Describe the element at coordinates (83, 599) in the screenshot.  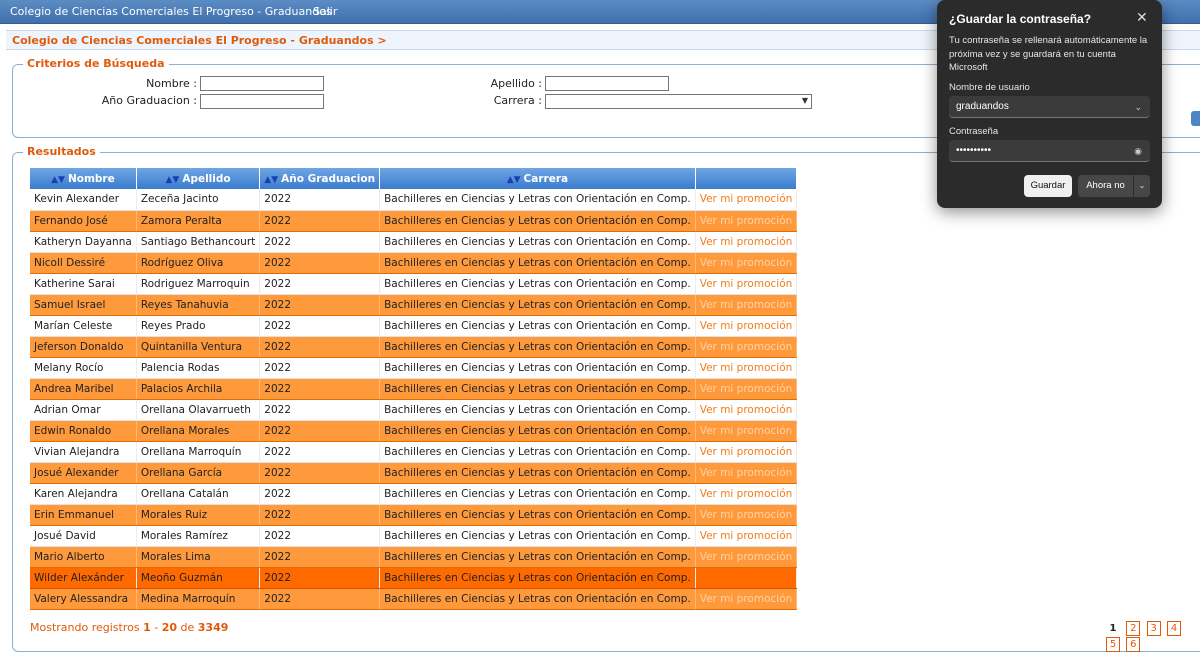
I see `cell-nombre: Valery Alessandra` at that location.